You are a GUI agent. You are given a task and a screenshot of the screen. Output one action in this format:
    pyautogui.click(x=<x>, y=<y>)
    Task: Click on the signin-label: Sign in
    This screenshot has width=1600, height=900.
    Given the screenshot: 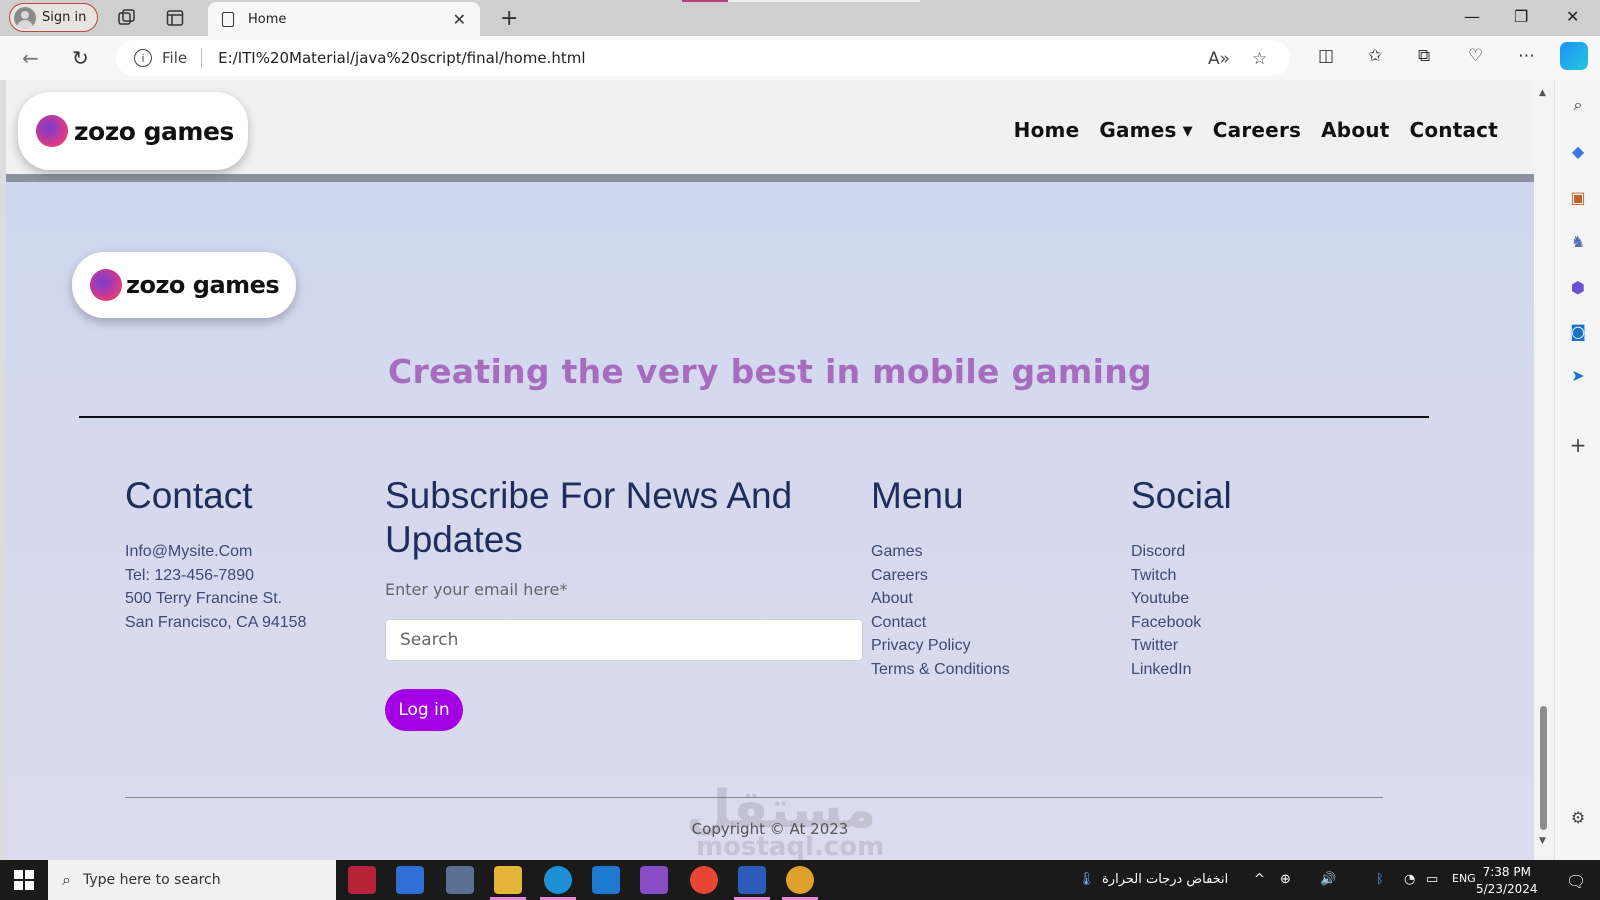 What is the action you would take?
    pyautogui.click(x=64, y=17)
    